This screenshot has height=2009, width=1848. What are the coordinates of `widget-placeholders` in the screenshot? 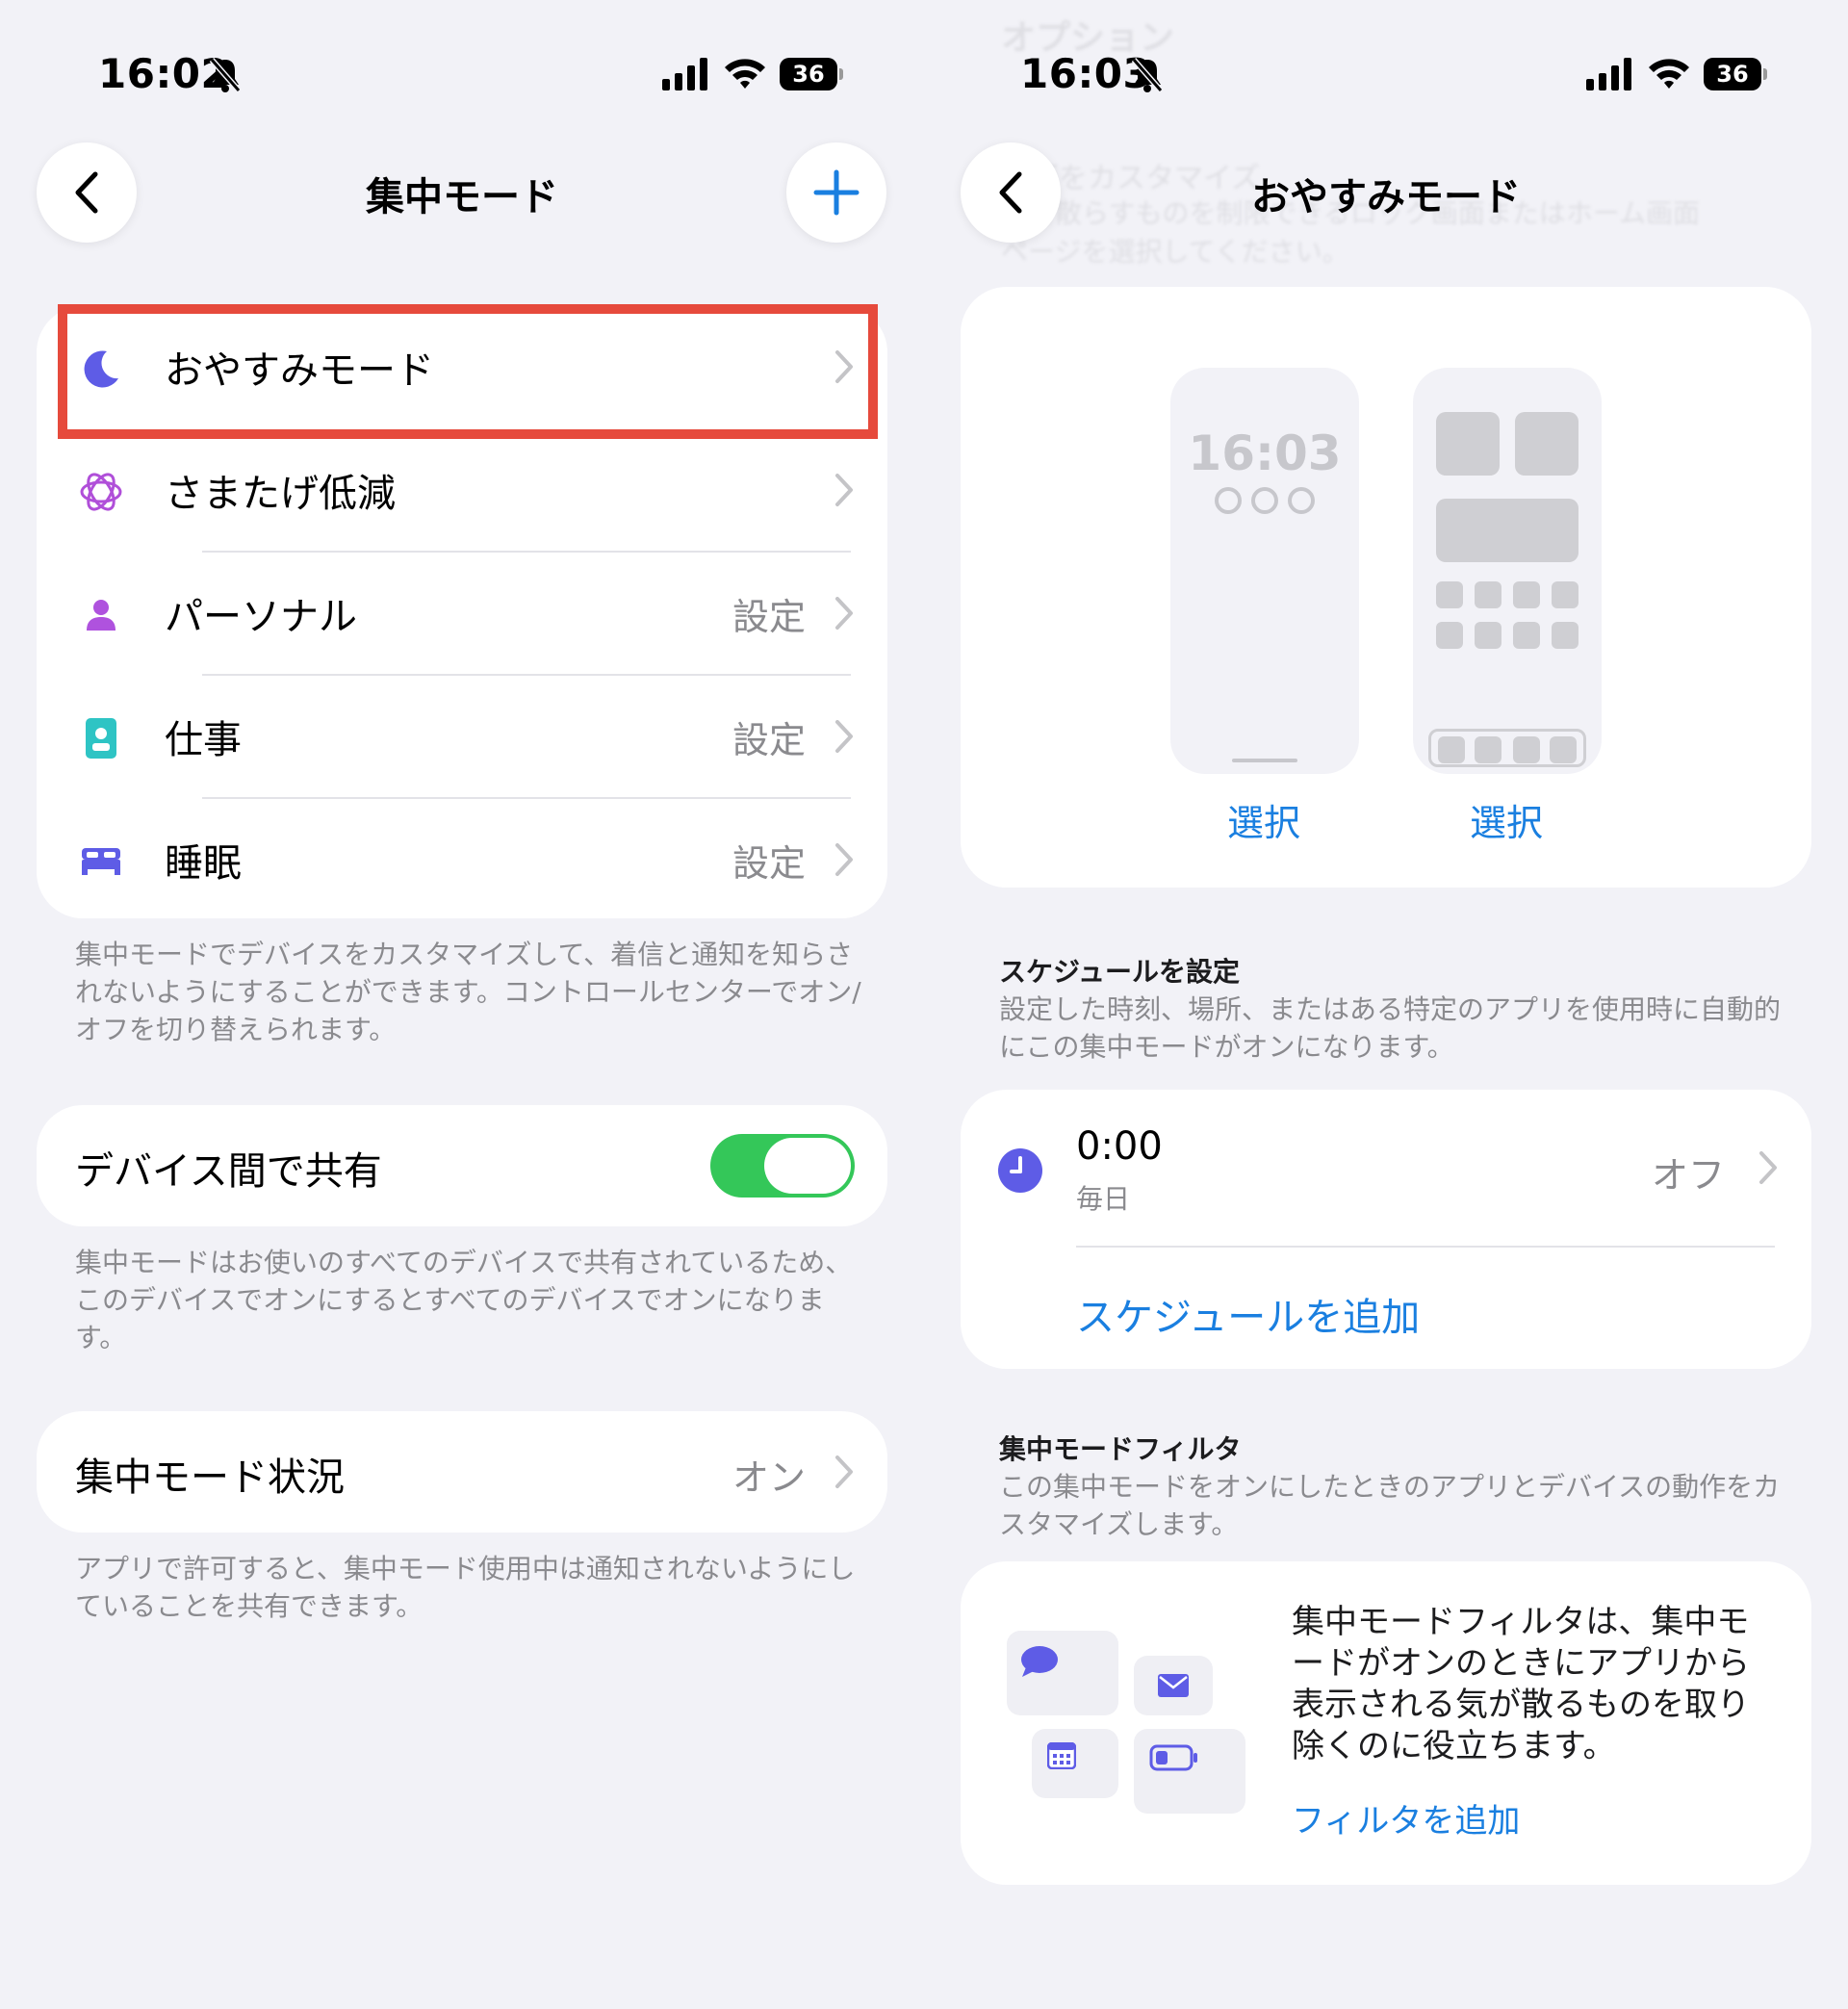 It's located at (1265, 501).